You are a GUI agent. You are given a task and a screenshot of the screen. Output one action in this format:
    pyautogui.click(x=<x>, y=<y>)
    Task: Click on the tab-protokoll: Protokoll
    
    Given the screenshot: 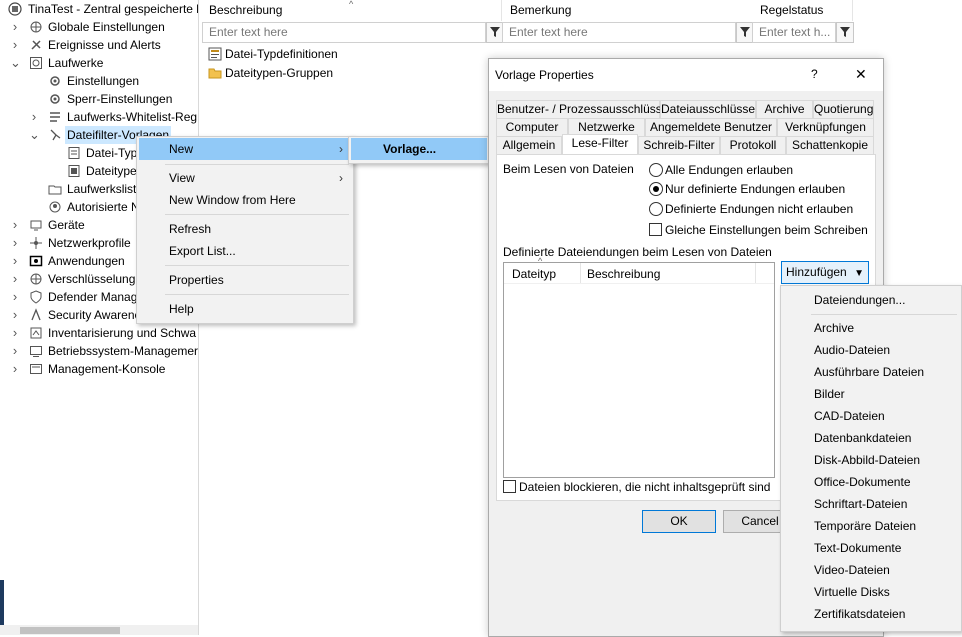 What is the action you would take?
    pyautogui.click(x=753, y=145)
    